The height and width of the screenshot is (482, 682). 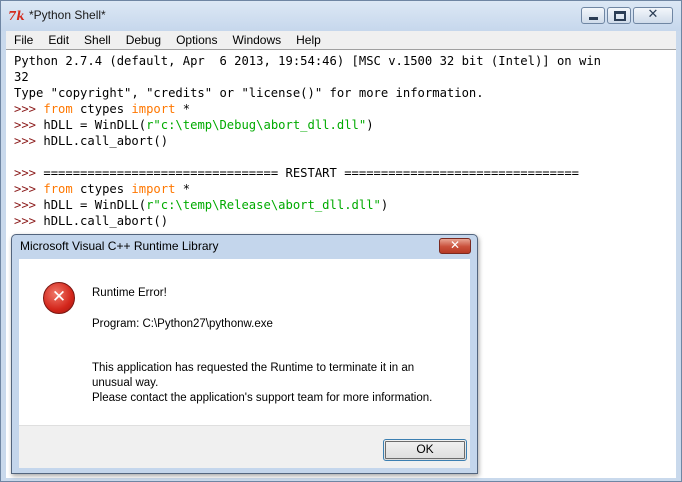 I want to click on window-title: *Python Shell*, so click(x=67, y=15).